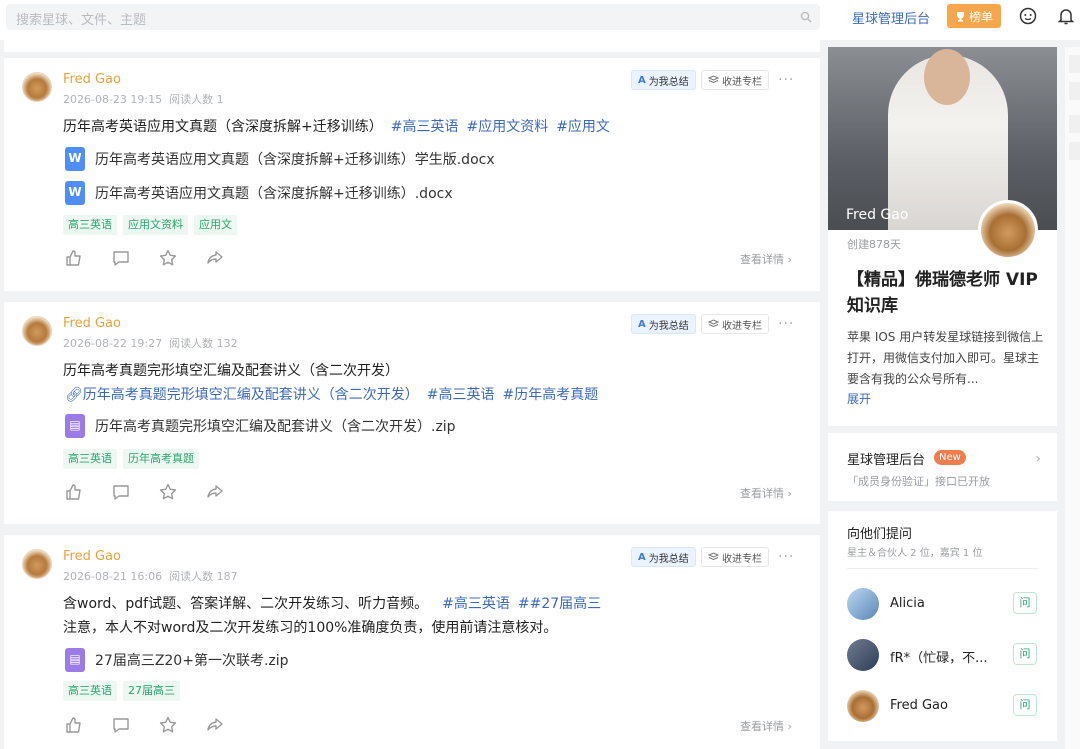 The height and width of the screenshot is (749, 1080). What do you see at coordinates (231, 371) in the screenshot?
I see `post-text: 历年高考真题完形填空汇编及配套讲义（含二次开发）` at bounding box center [231, 371].